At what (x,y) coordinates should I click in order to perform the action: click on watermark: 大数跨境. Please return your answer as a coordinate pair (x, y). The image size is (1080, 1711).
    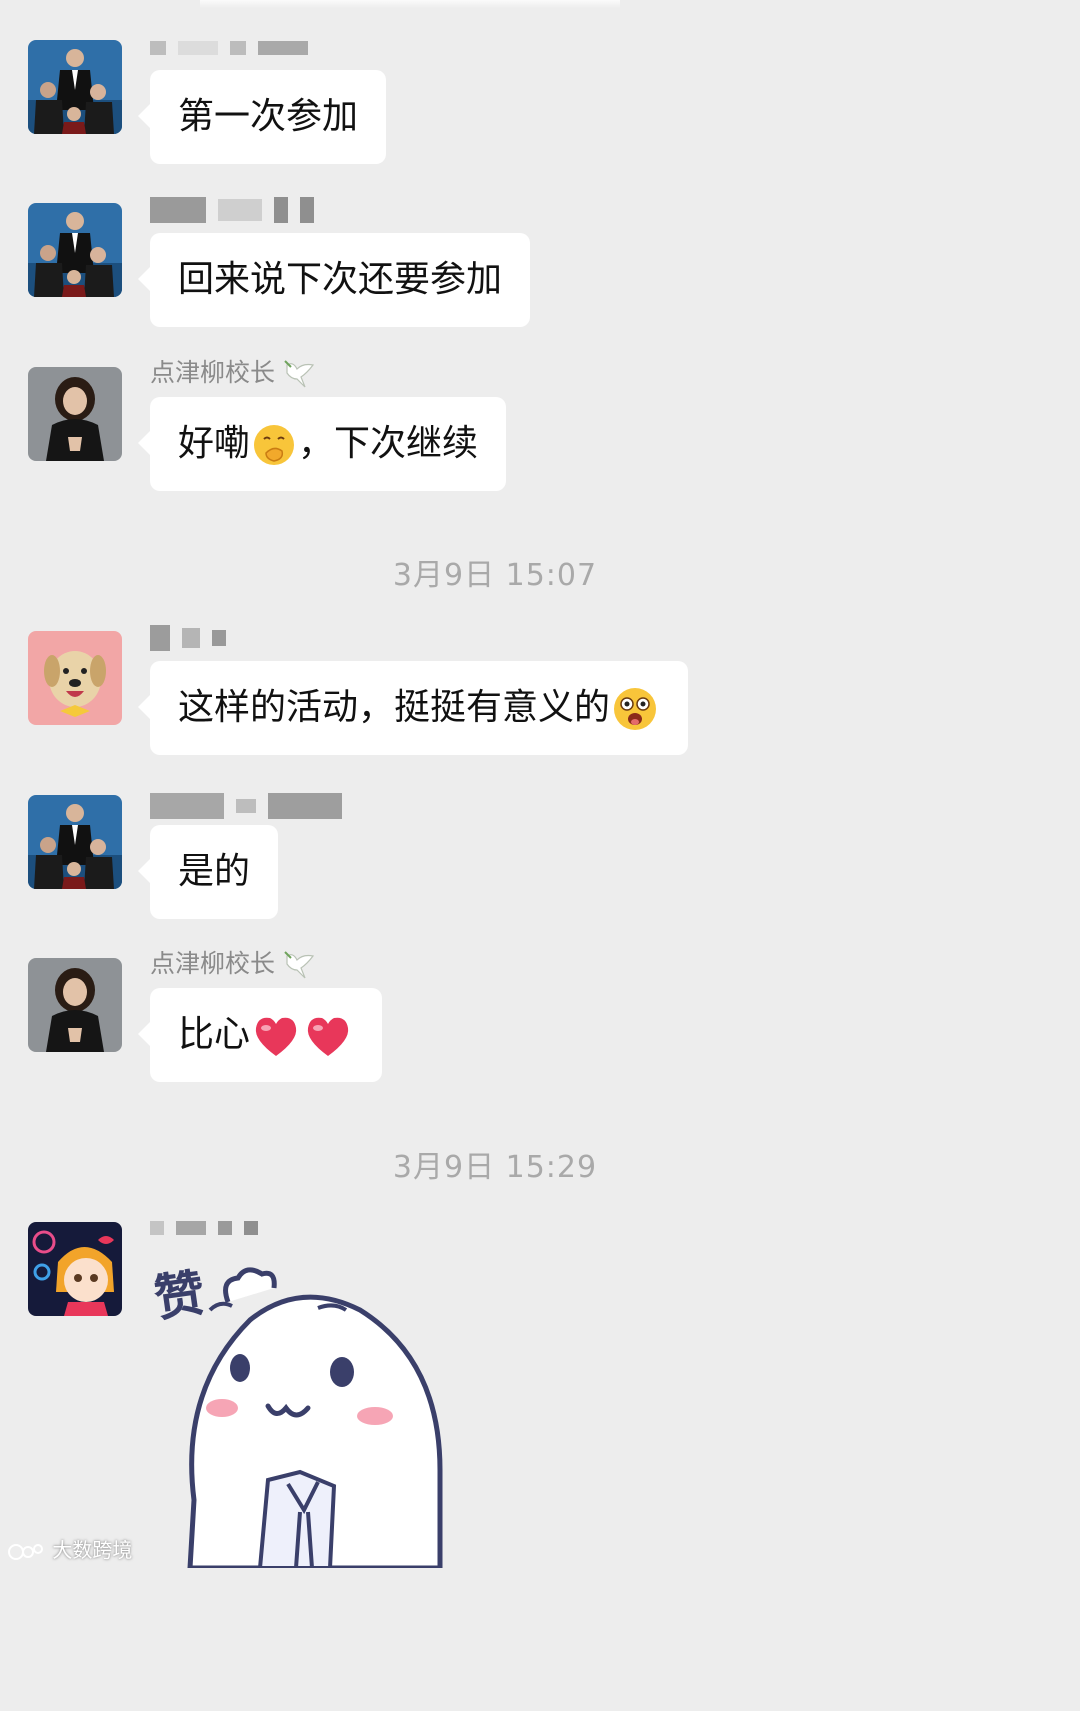
    Looking at the image, I should click on (69, 1548).